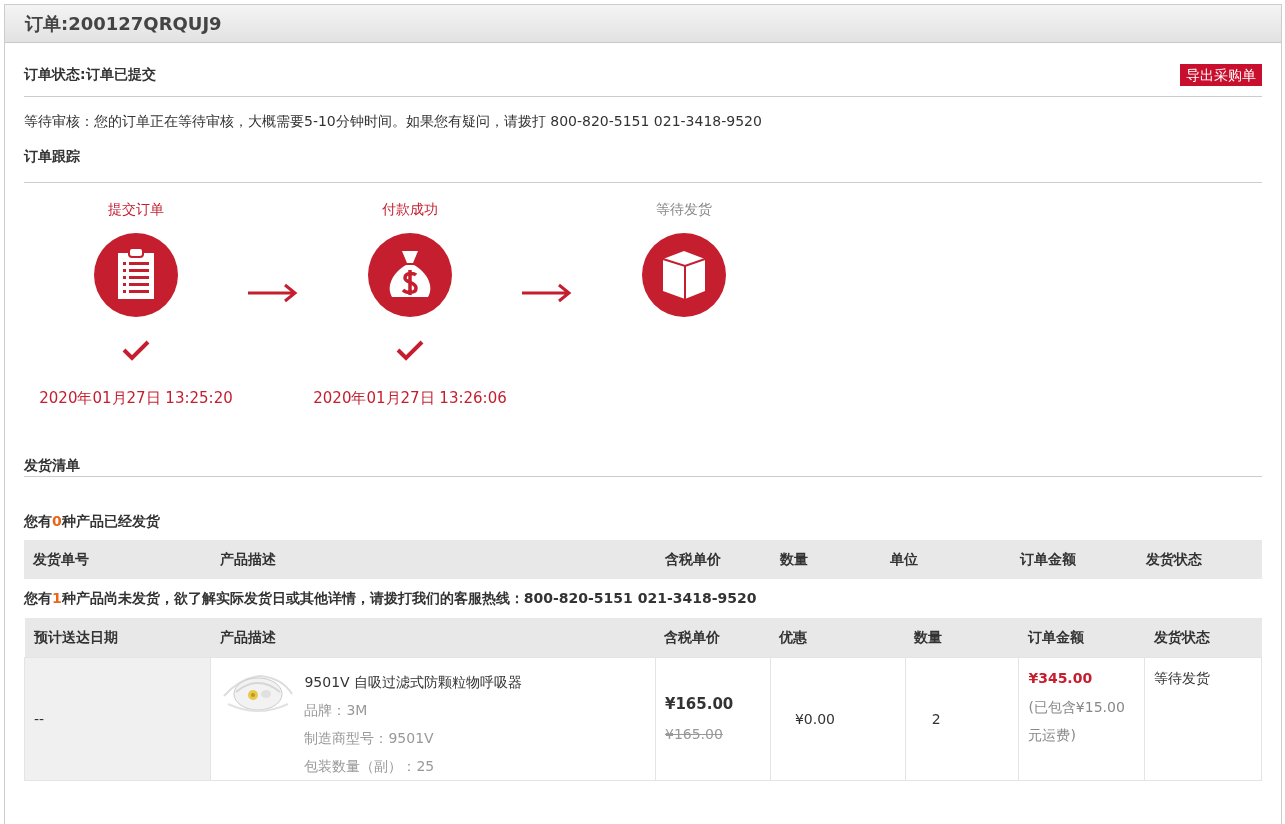 The image size is (1285, 824). Describe the element at coordinates (369, 738) in the screenshot. I see `product-detail: 制造商型号：9501V` at that location.